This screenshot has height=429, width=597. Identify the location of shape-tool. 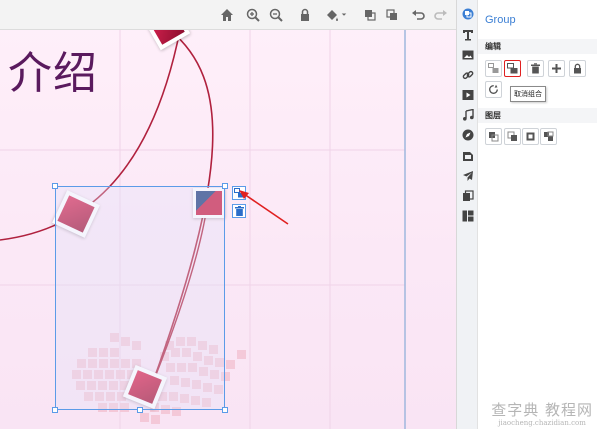
(468, 156).